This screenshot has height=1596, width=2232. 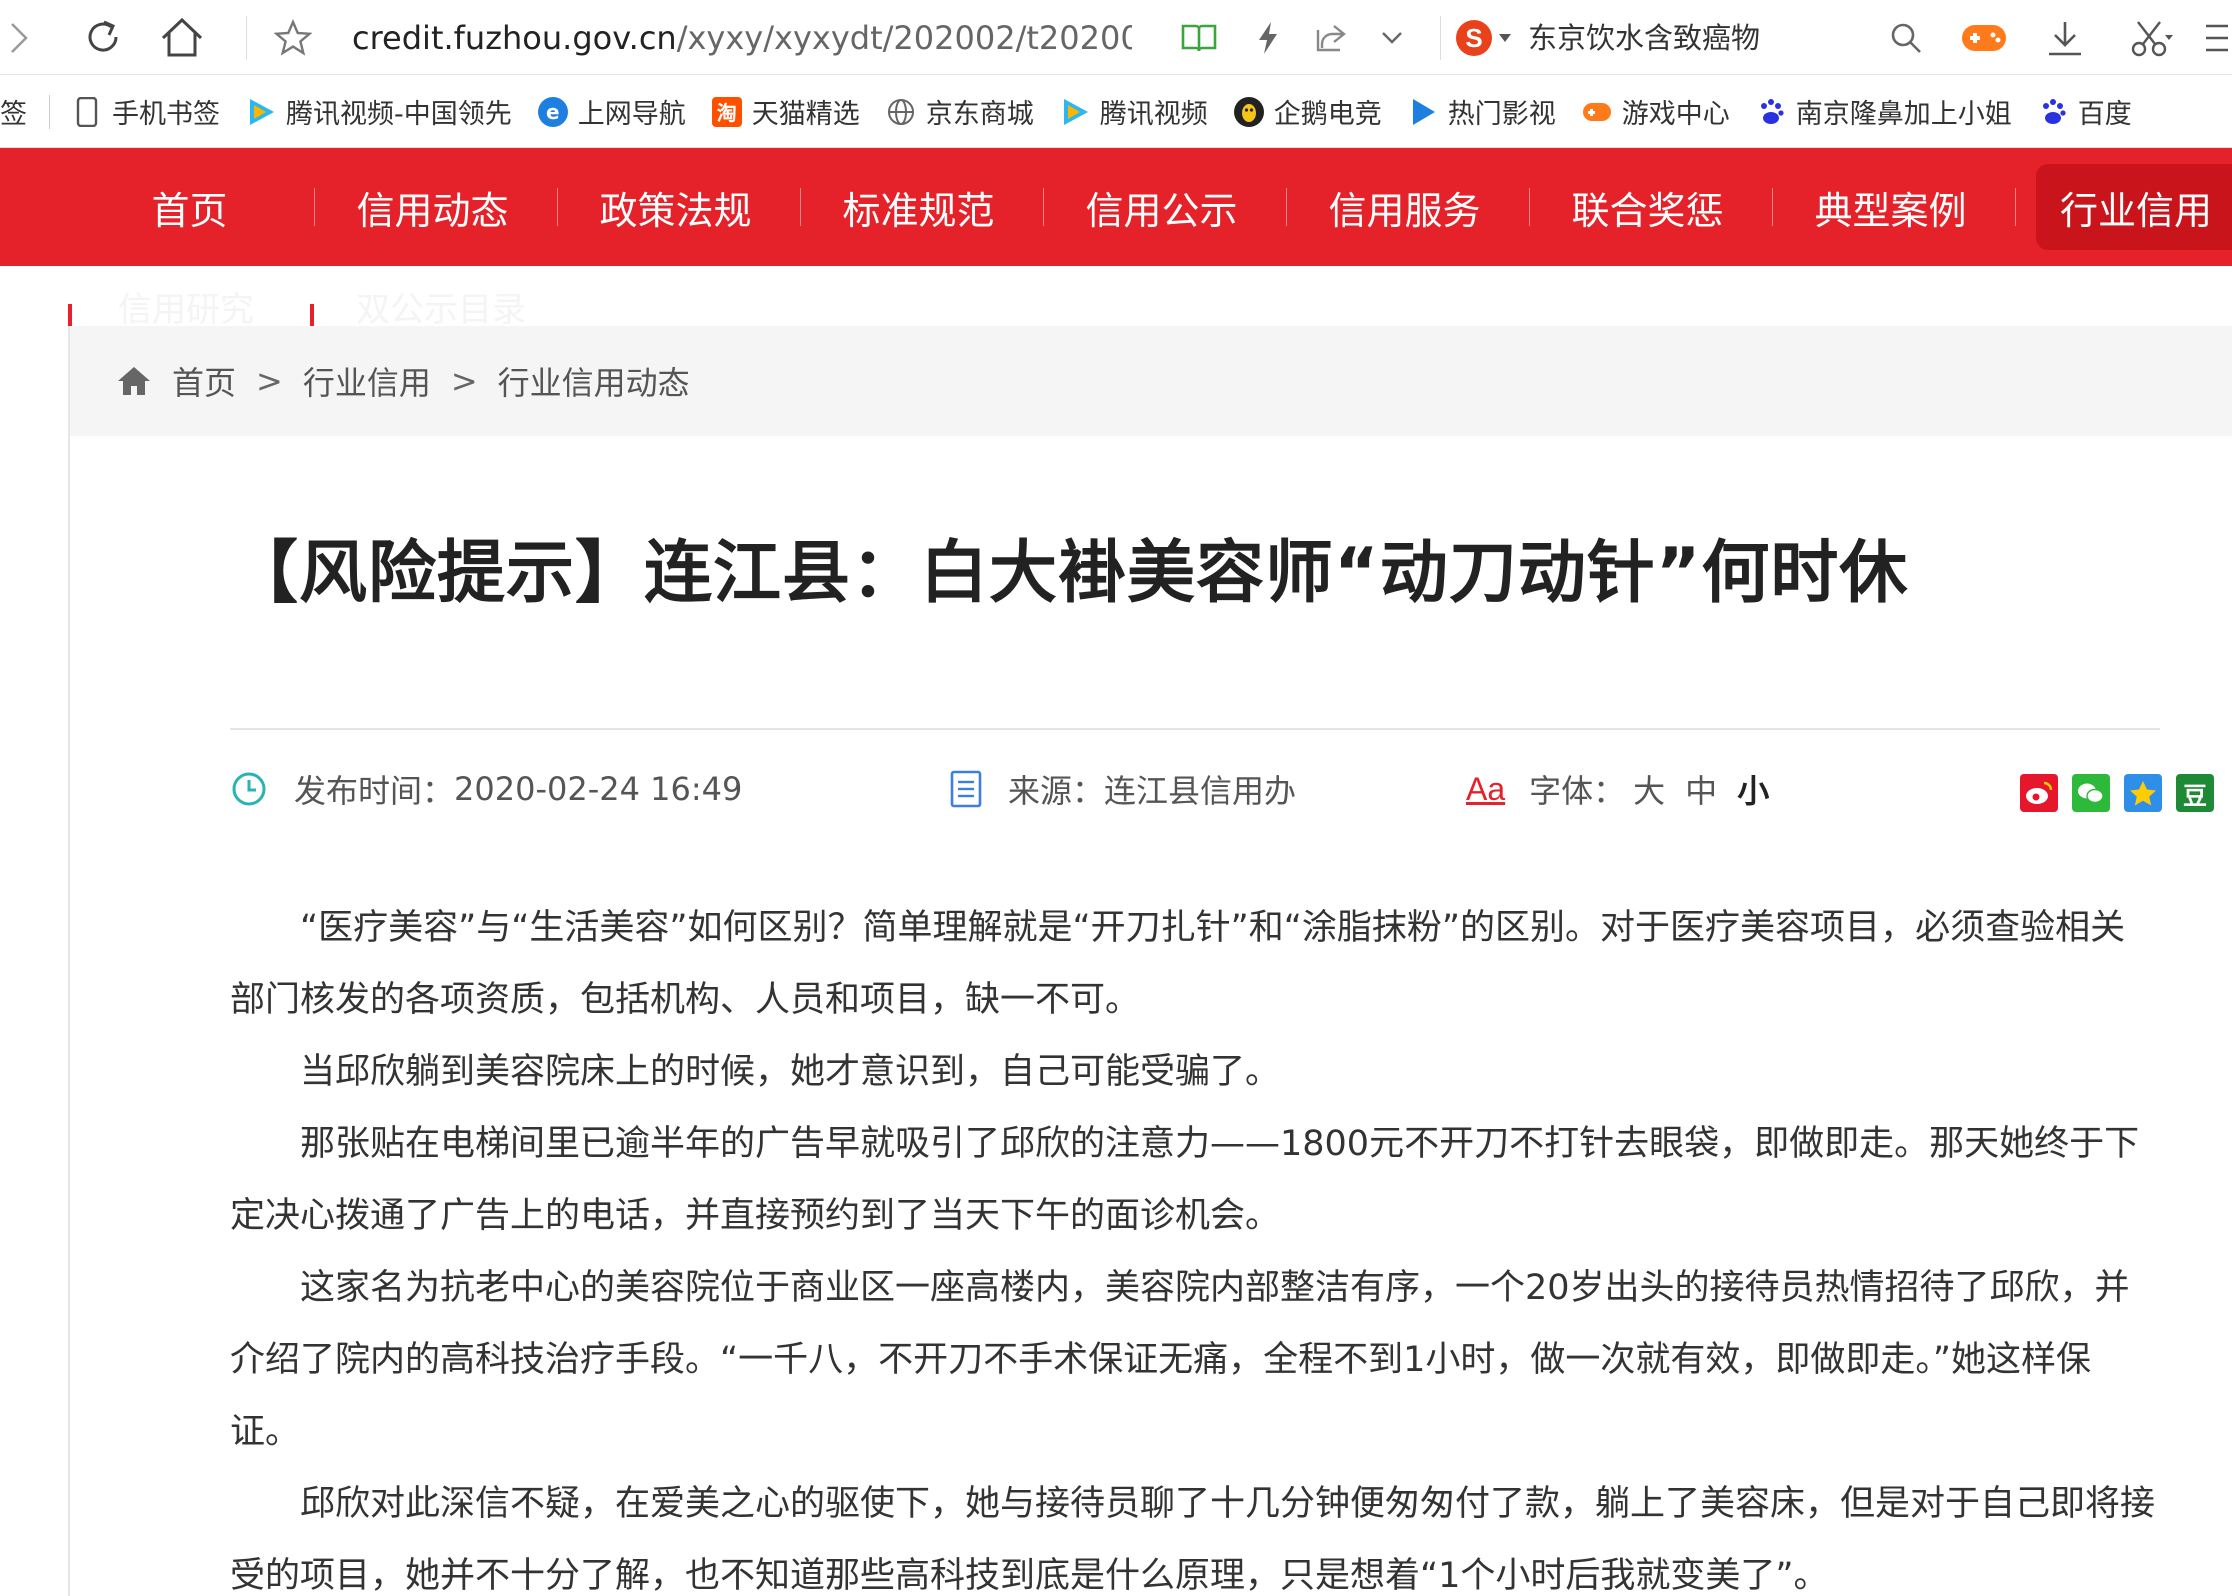 I want to click on bookmark-games: 游戏中心, so click(x=1656, y=111).